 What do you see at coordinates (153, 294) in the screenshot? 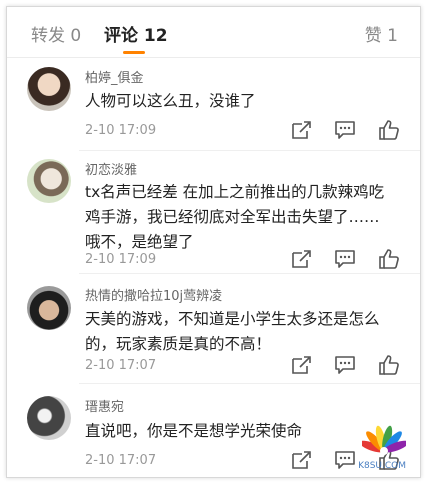
I see `username: 热情的撒哈拉10j莺辨凌` at bounding box center [153, 294].